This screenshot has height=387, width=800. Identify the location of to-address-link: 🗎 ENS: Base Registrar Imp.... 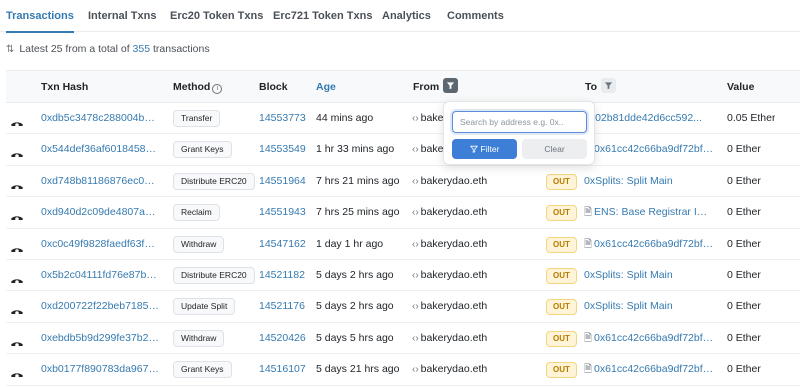
(649, 212).